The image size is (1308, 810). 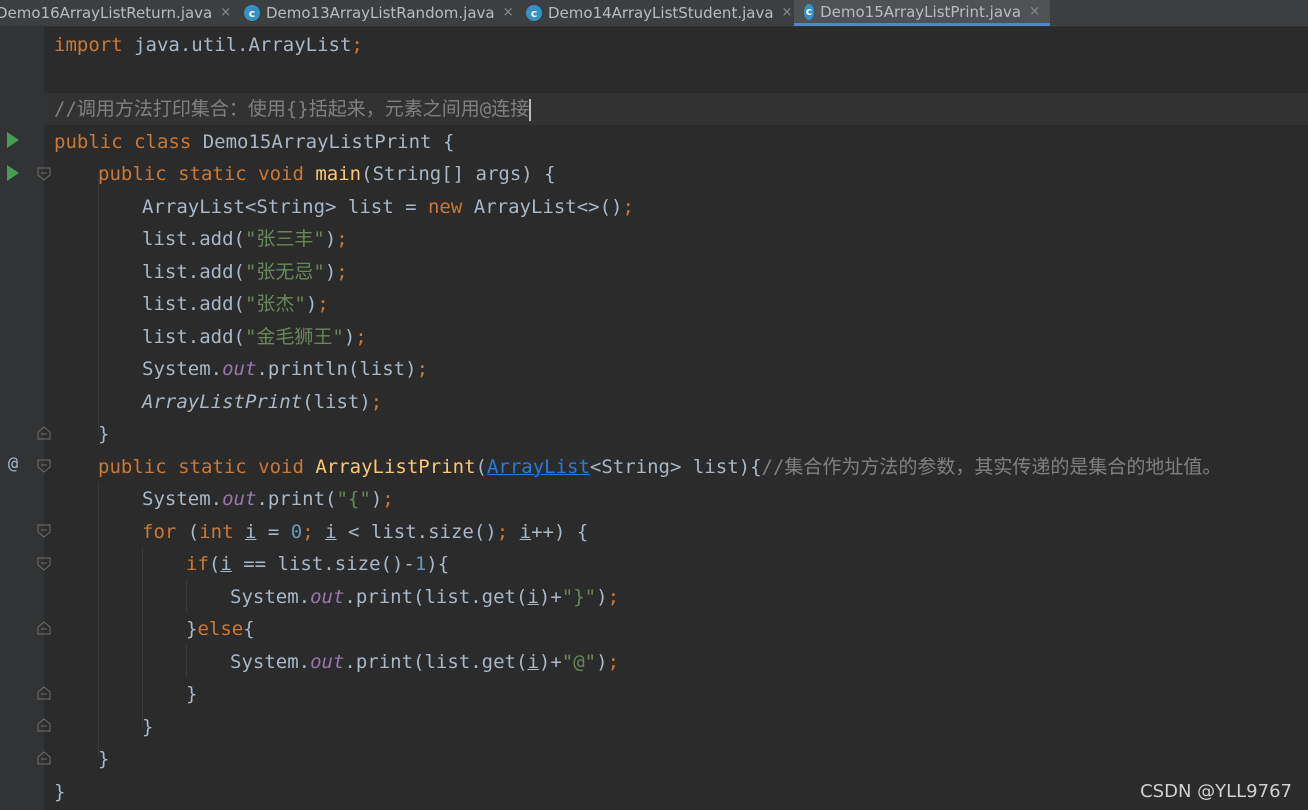 I want to click on tab-demo16: Demo16ArrayListReturn.java ×, so click(x=115, y=13).